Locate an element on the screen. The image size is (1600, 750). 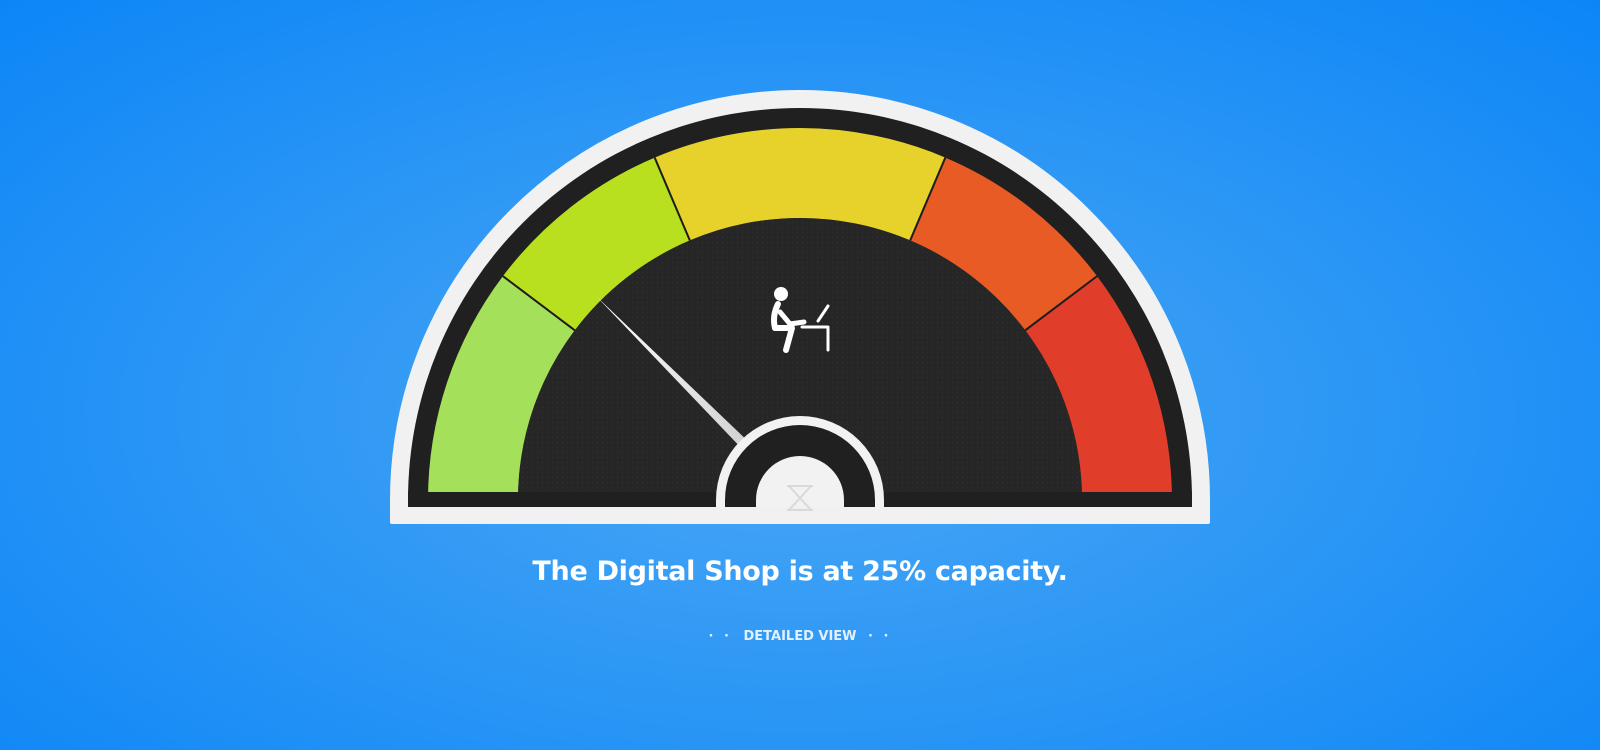
detailed-view-label: DETAILED VIEW is located at coordinates (800, 636).